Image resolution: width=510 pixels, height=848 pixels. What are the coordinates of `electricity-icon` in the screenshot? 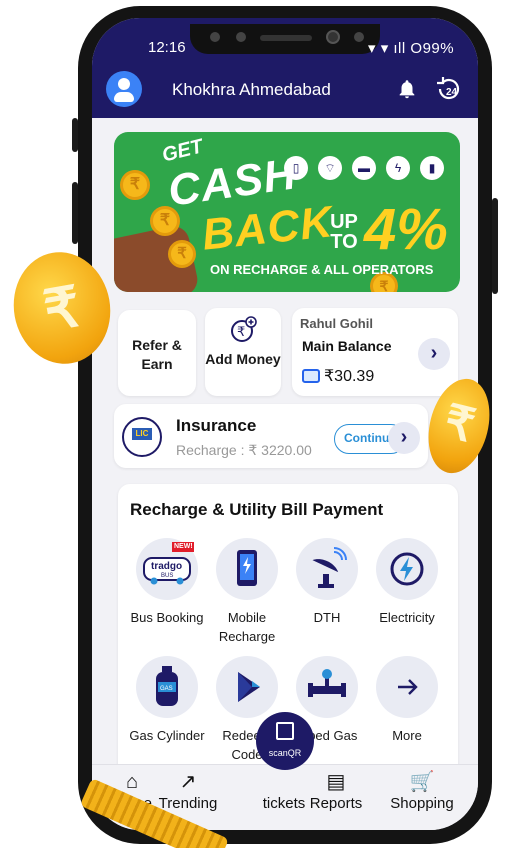 It's located at (407, 569).